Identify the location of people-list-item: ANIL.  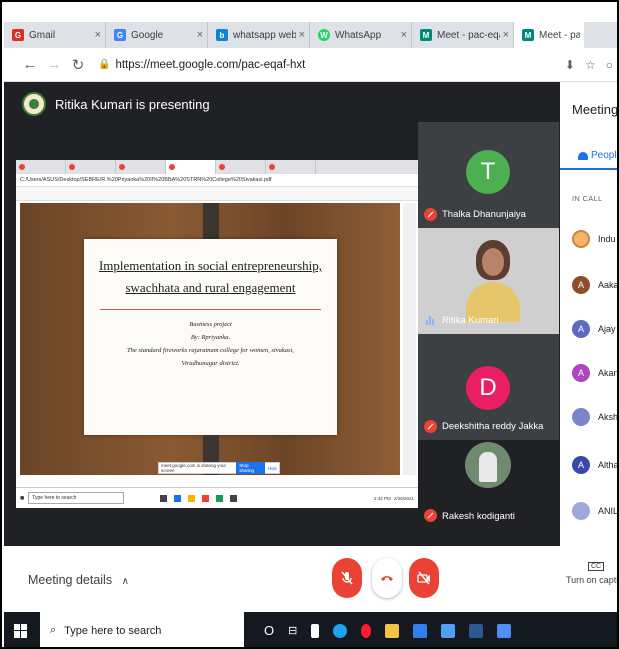
(594, 511).